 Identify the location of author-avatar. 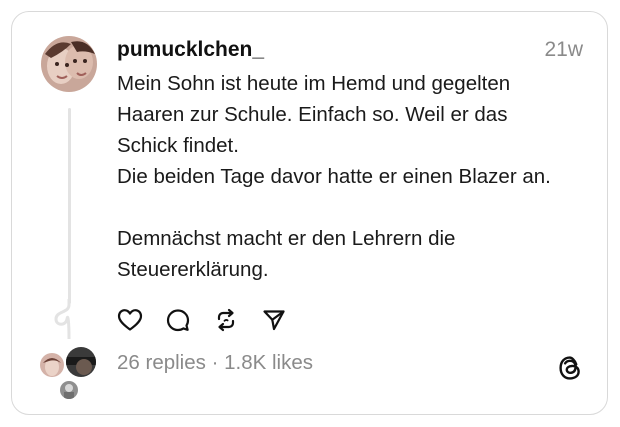
(69, 64).